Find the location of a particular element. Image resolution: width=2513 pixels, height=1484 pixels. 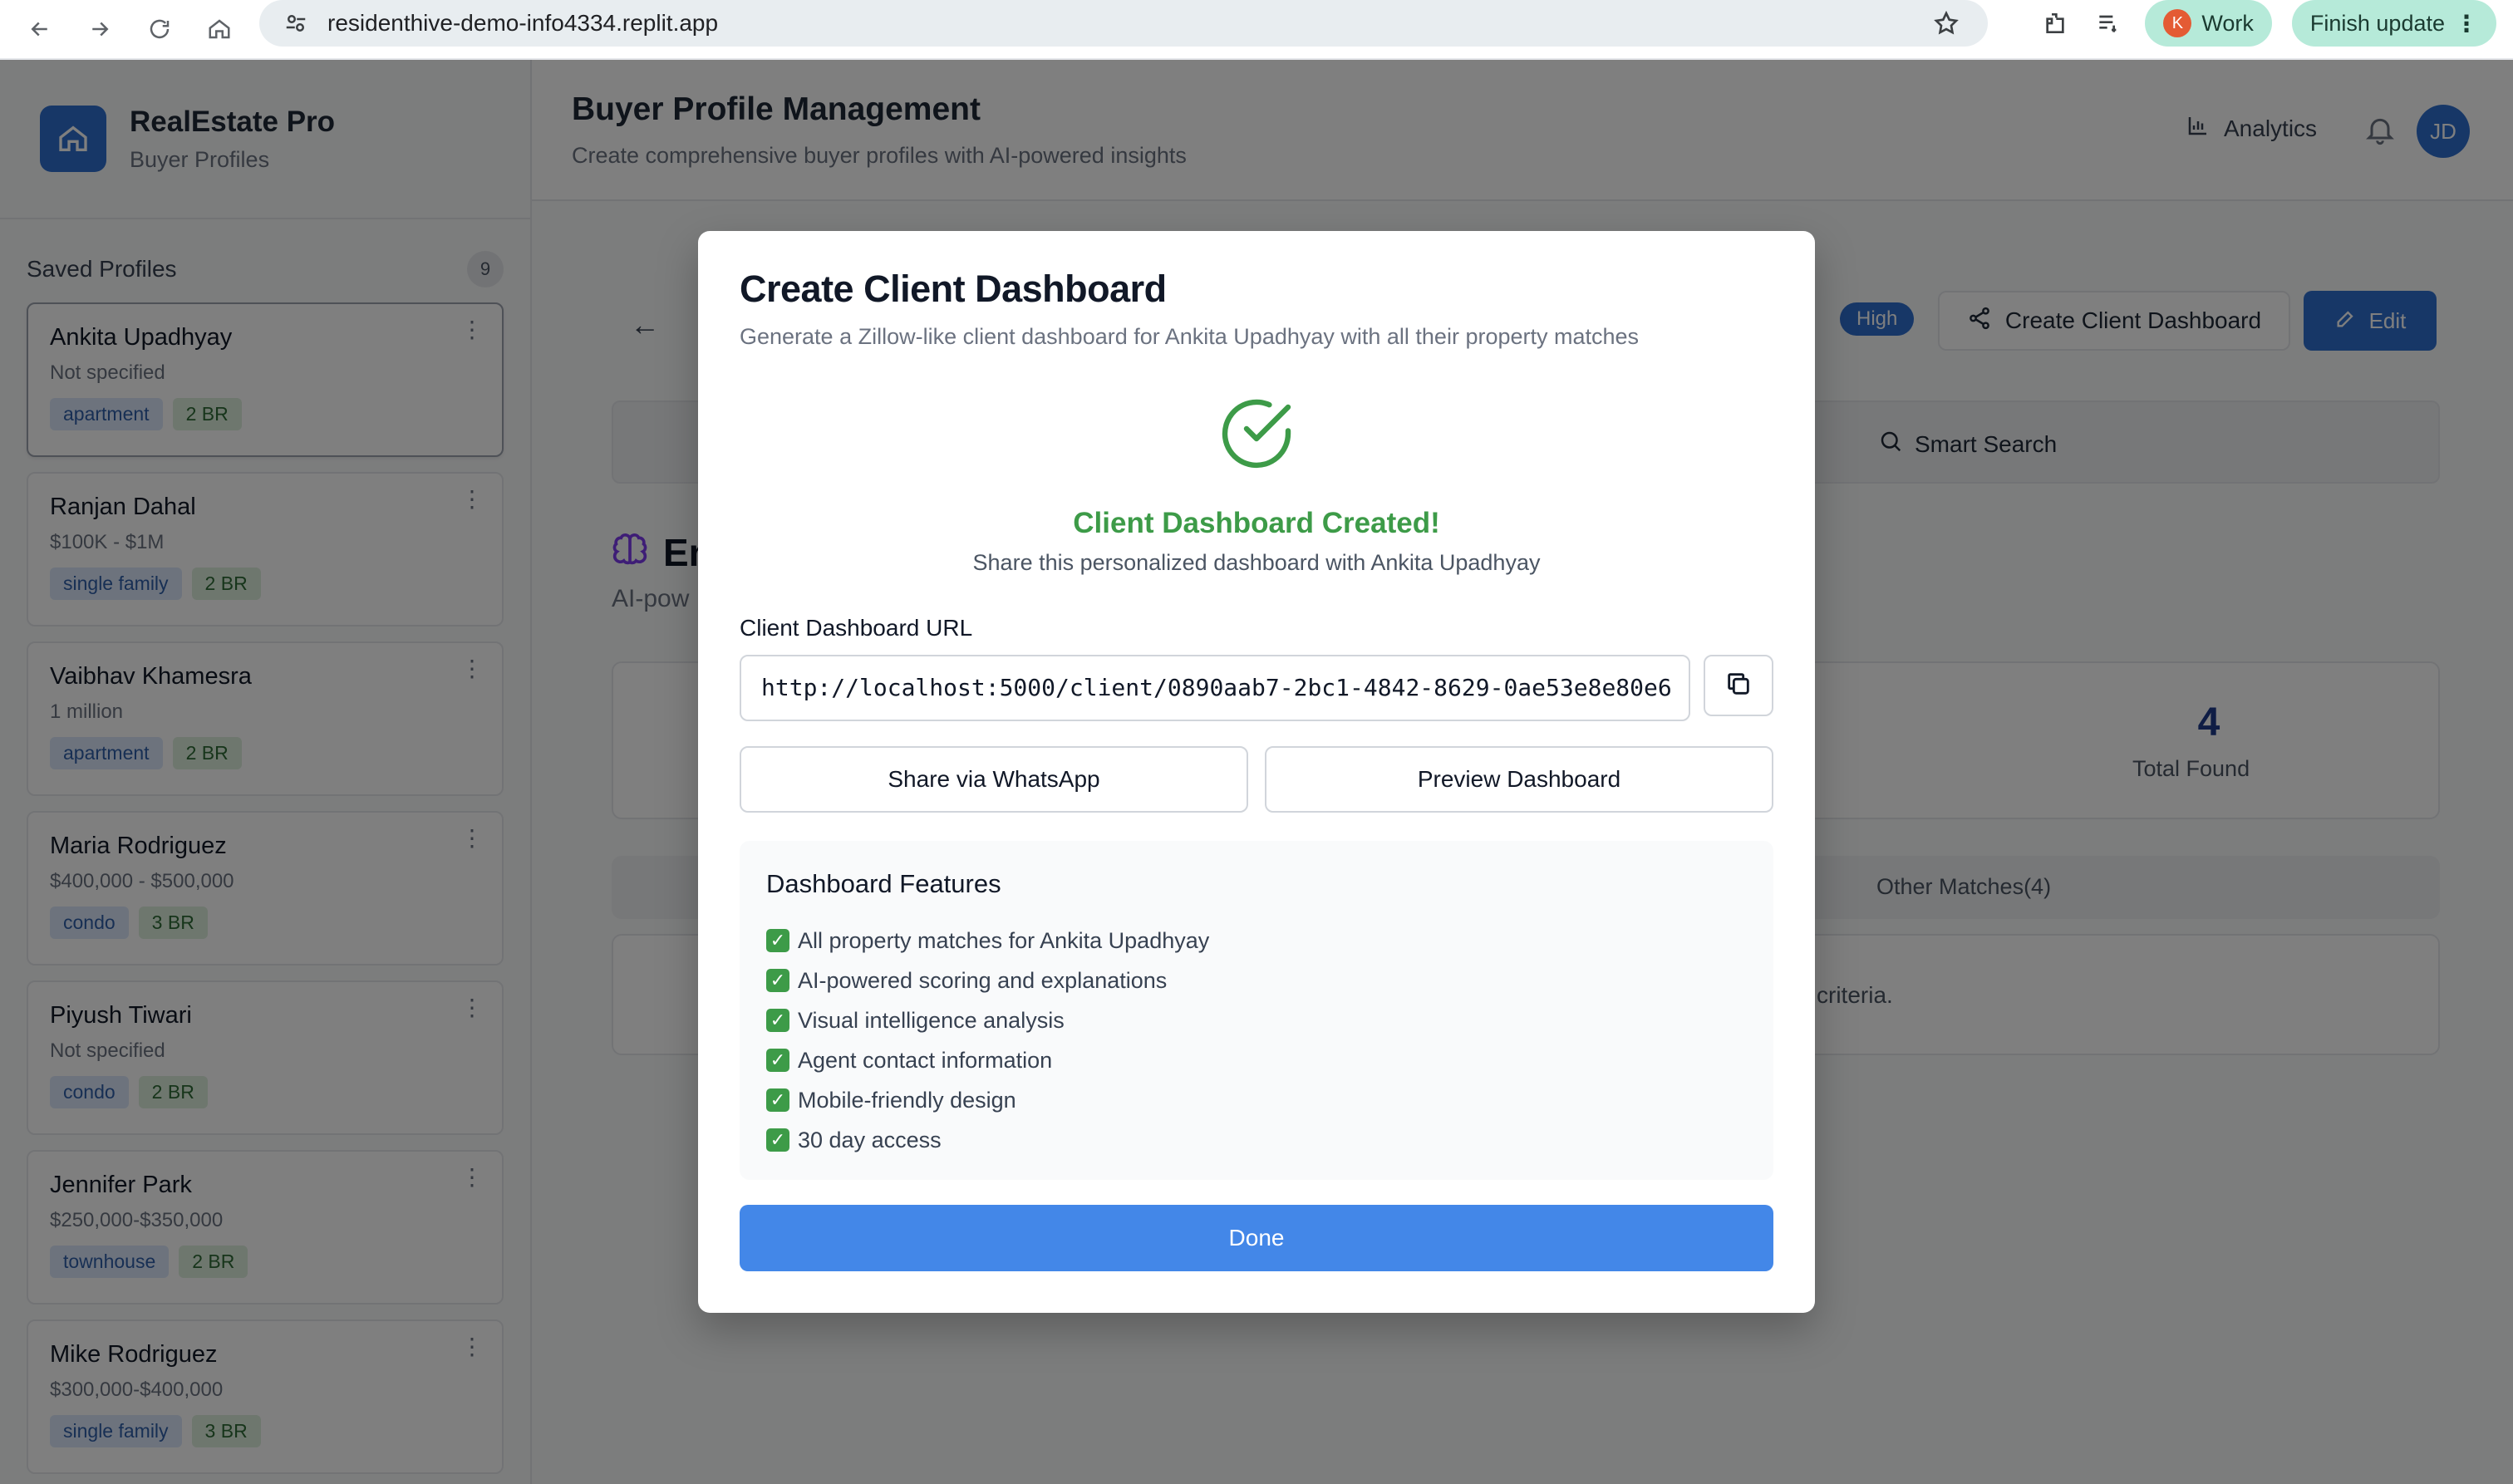

profile-label: Work is located at coordinates (2227, 23).